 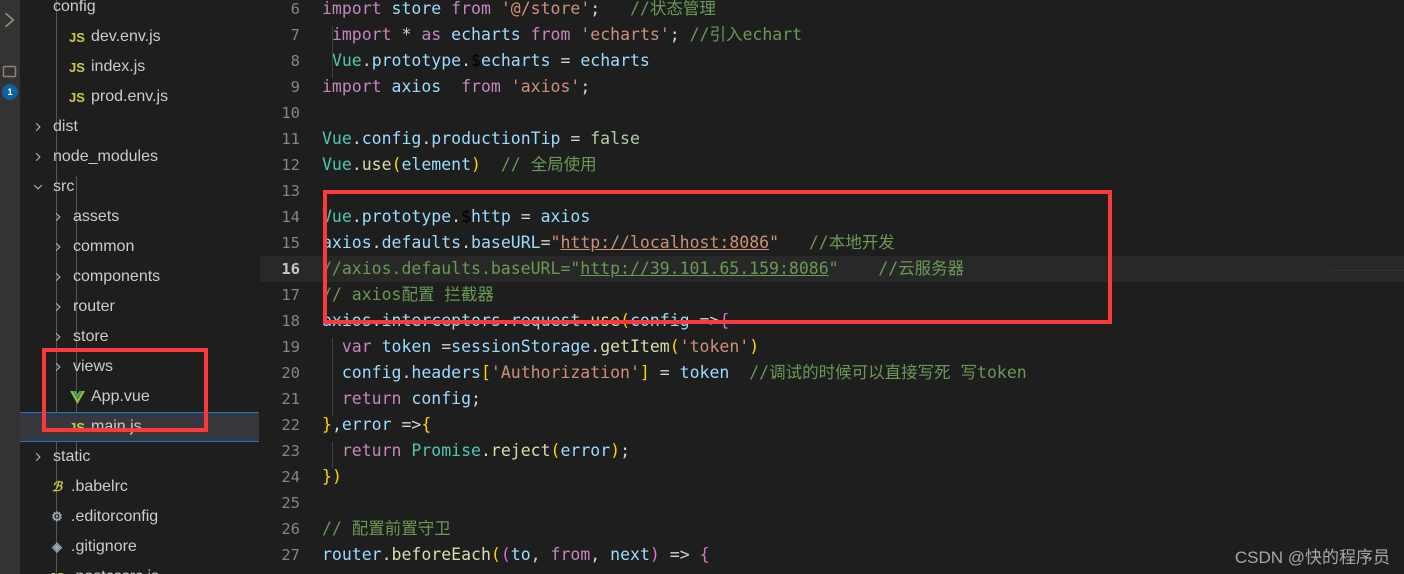 What do you see at coordinates (139, 487) in the screenshot?
I see `tree-item--babelrc: ℬ .babelrc` at bounding box center [139, 487].